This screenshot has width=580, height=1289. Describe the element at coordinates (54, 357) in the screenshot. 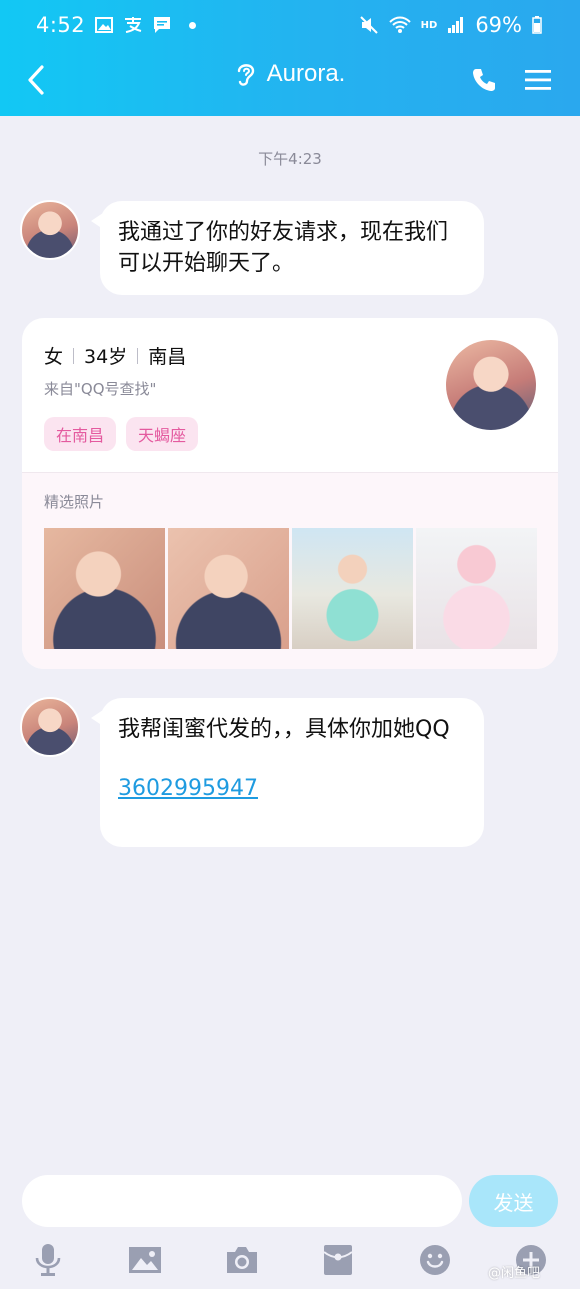

I see `profile-gender: 女` at that location.